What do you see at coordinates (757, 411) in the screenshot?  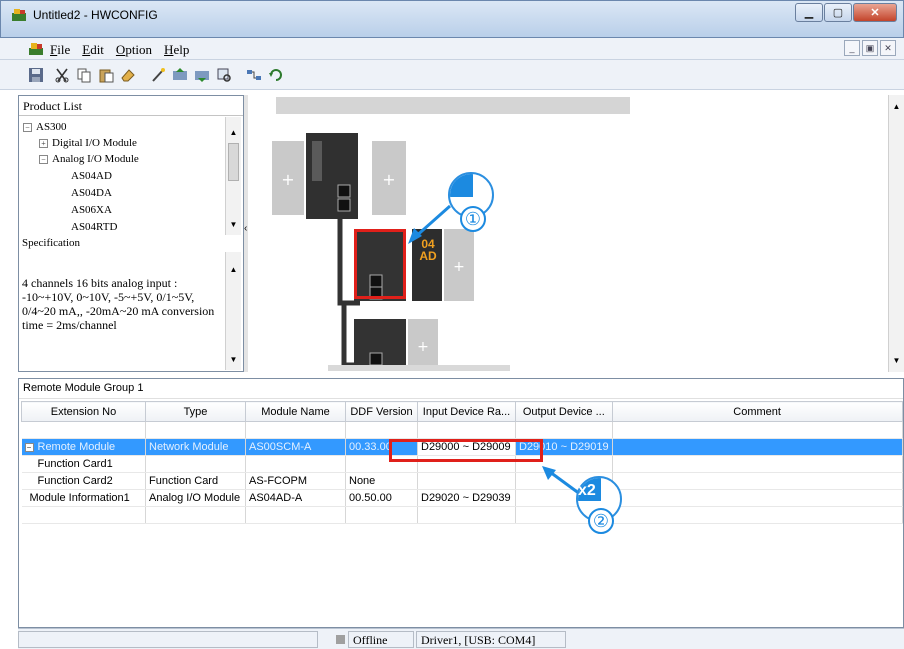 I see `col-comment: Comment` at bounding box center [757, 411].